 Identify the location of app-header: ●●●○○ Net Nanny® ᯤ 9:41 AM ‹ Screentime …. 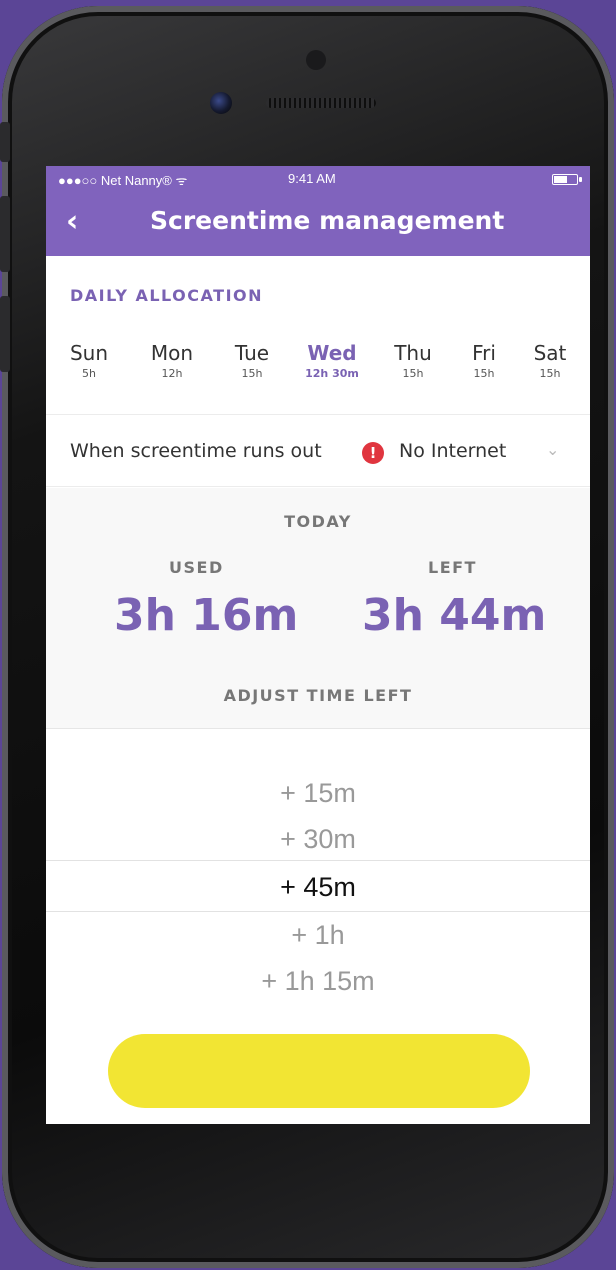
(318, 211).